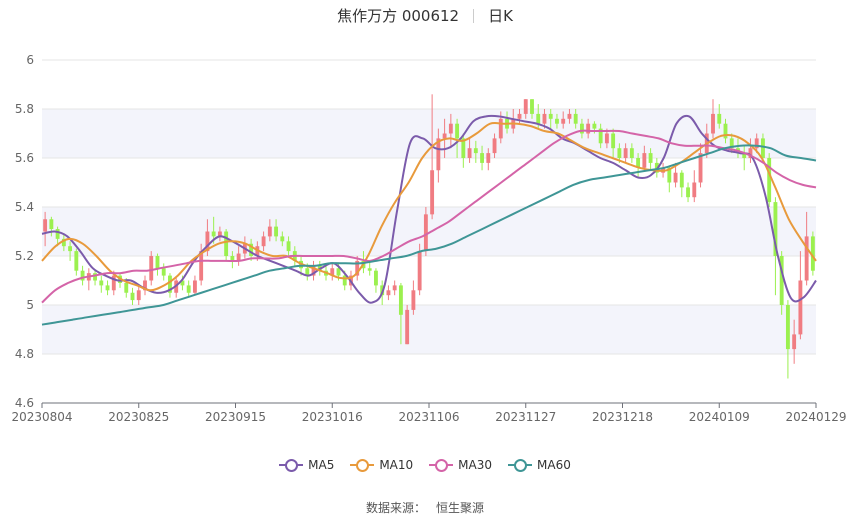  I want to click on x-tick-label: 20240109, so click(719, 417).